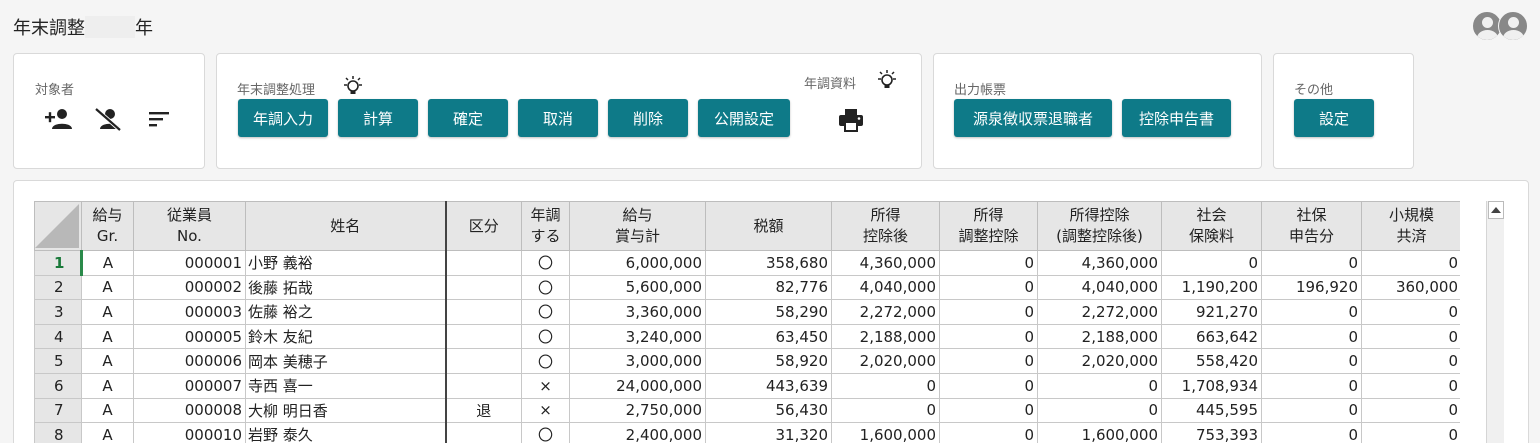  Describe the element at coordinates (637, 336) in the screenshot. I see `cell-salary-bonus-total: 3,240,000` at that location.